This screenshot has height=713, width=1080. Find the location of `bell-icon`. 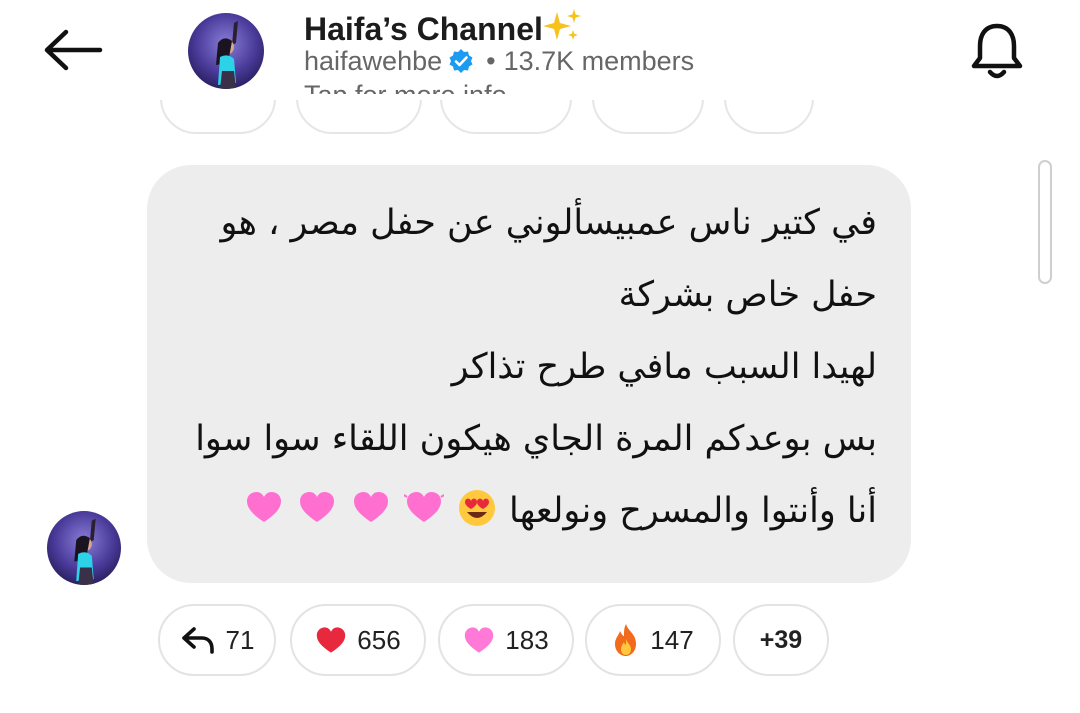

bell-icon is located at coordinates (997, 51).